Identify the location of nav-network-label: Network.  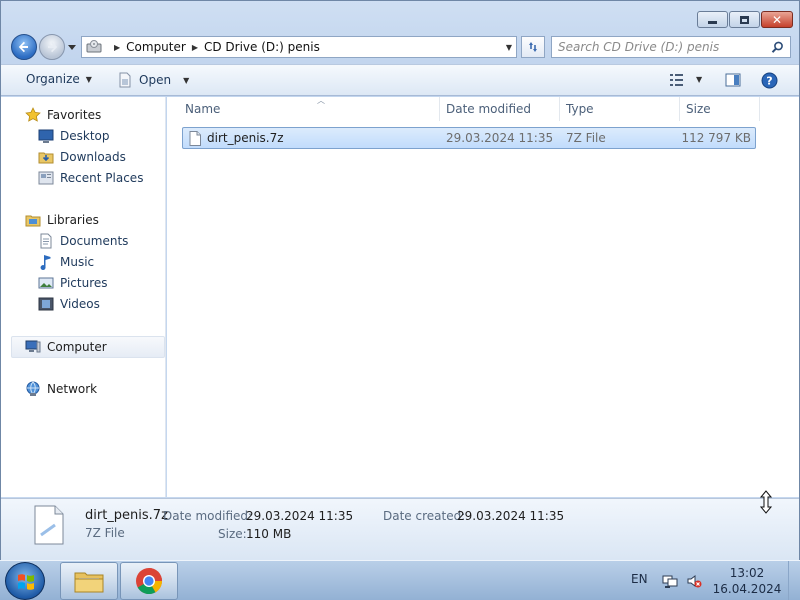
(72, 389).